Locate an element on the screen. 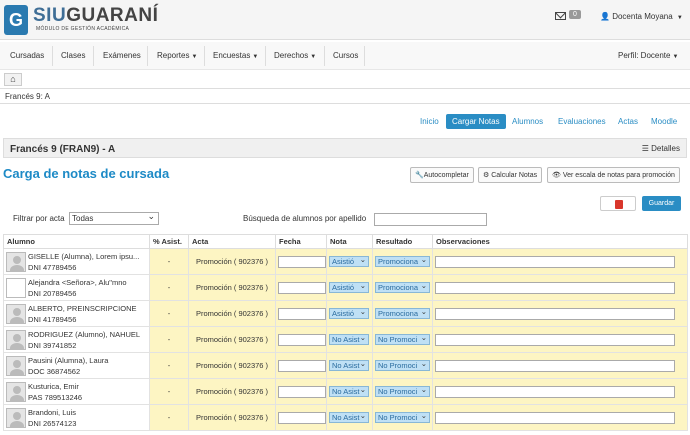 The image size is (690, 435). perfil-selector: Perfil: Docente ▼ is located at coordinates (648, 55).